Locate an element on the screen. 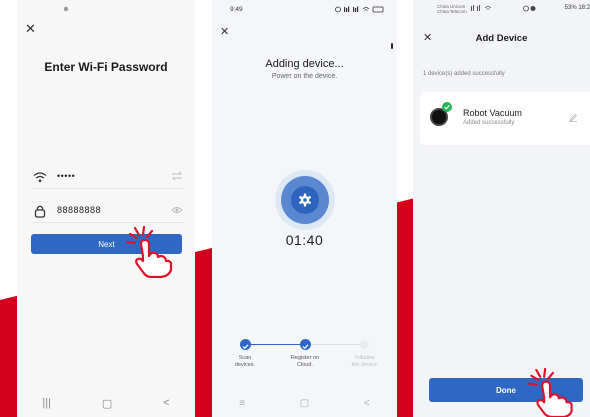 The image size is (590, 417). switch-network-icon is located at coordinates (177, 176).